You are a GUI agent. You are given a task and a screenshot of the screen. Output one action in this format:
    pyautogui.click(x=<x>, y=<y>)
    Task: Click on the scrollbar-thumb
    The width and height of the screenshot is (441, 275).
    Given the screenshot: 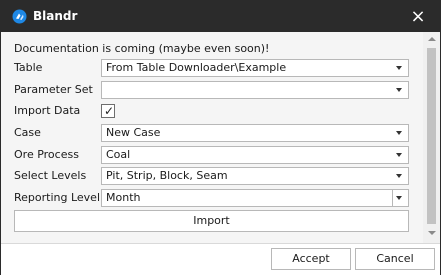 What is the action you would take?
    pyautogui.click(x=431, y=136)
    